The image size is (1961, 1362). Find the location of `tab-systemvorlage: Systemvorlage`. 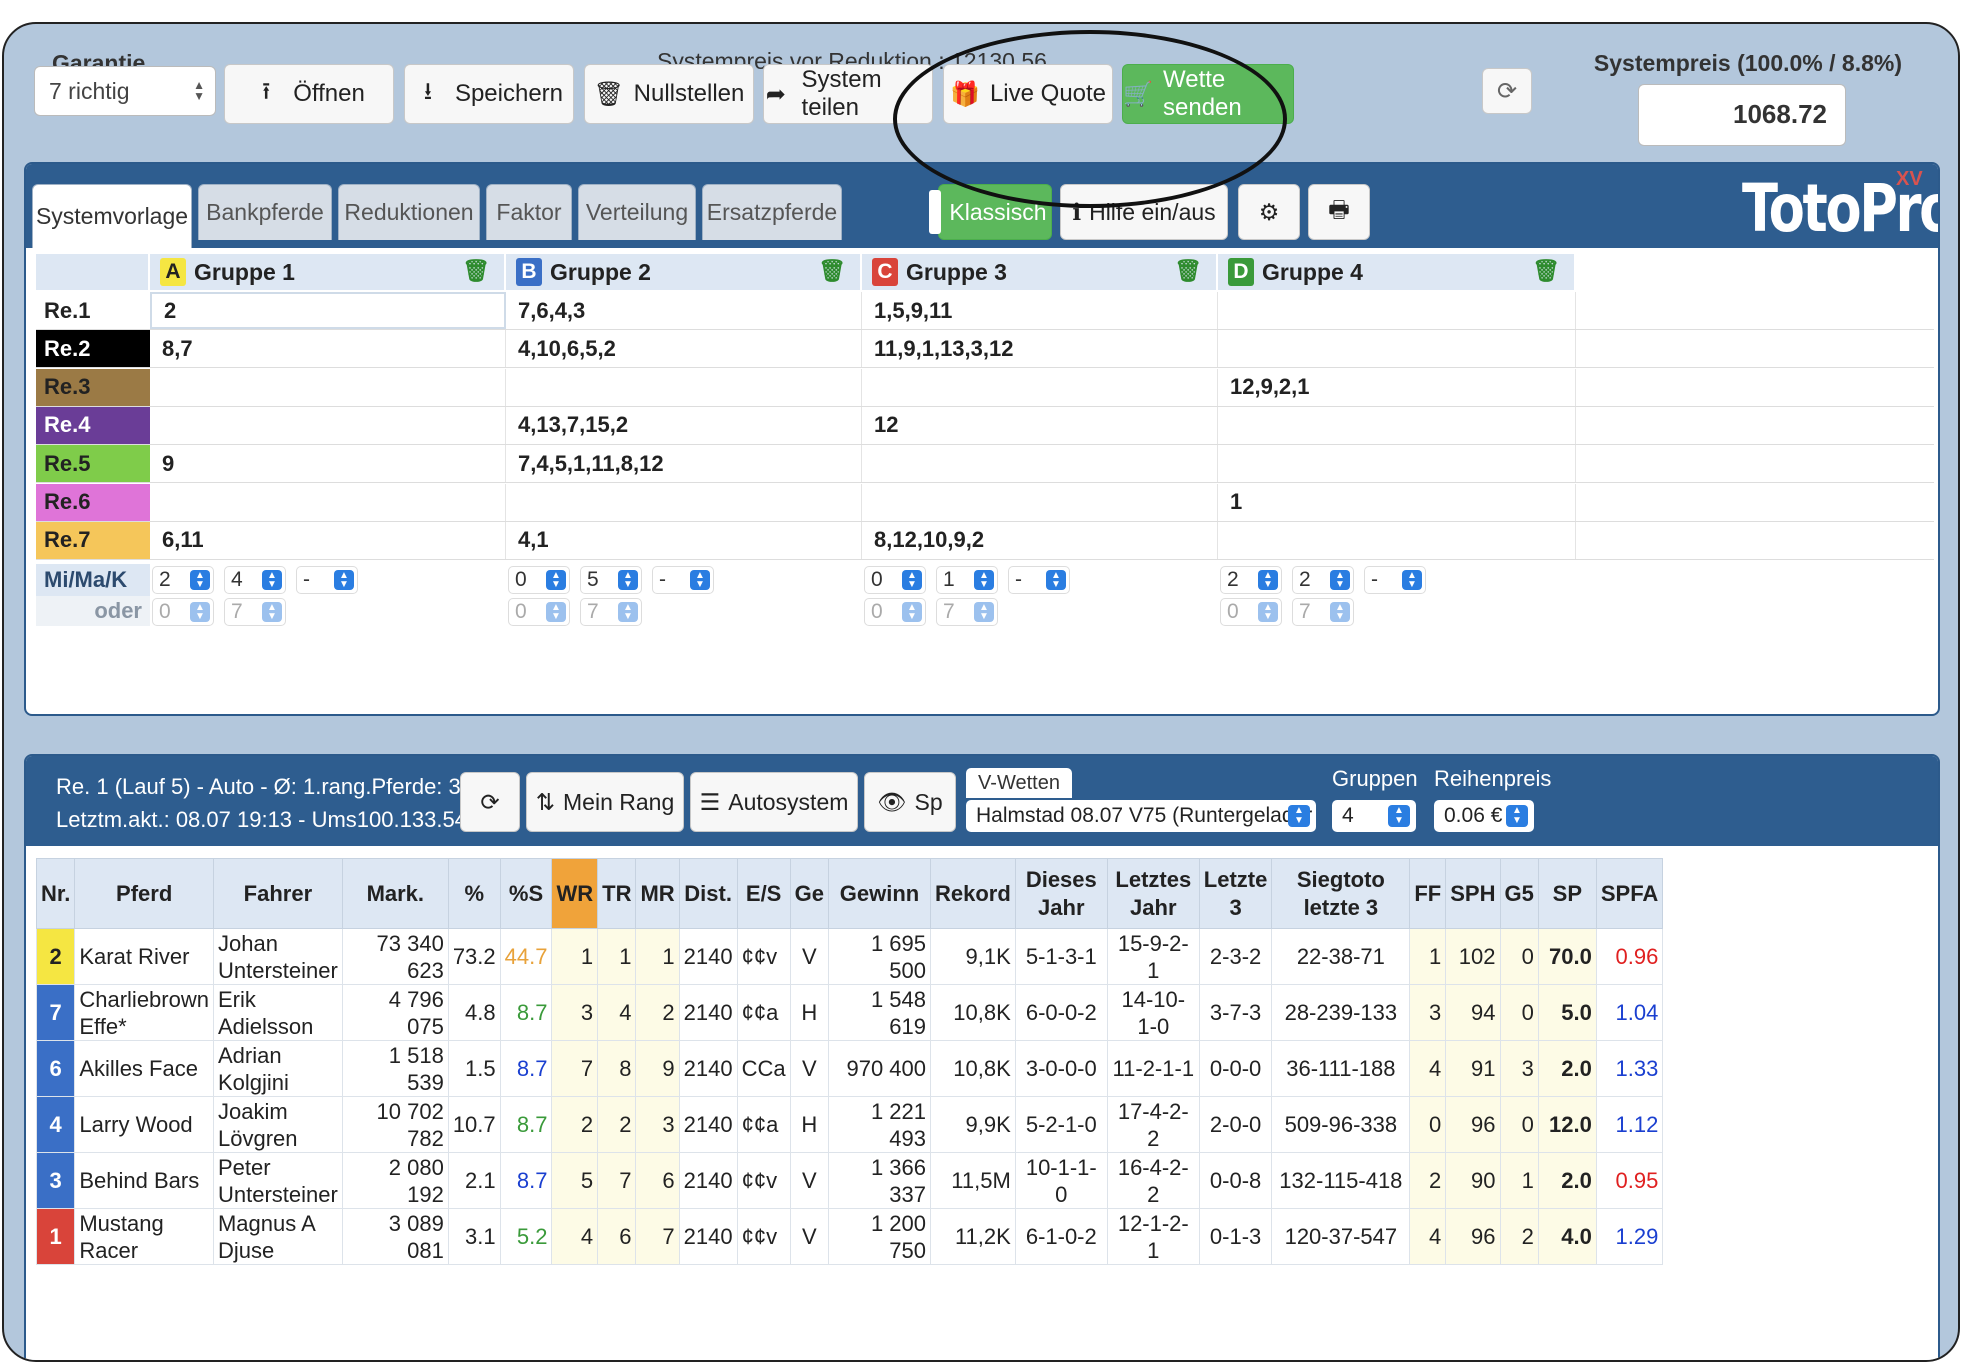

tab-systemvorlage: Systemvorlage is located at coordinates (112, 216).